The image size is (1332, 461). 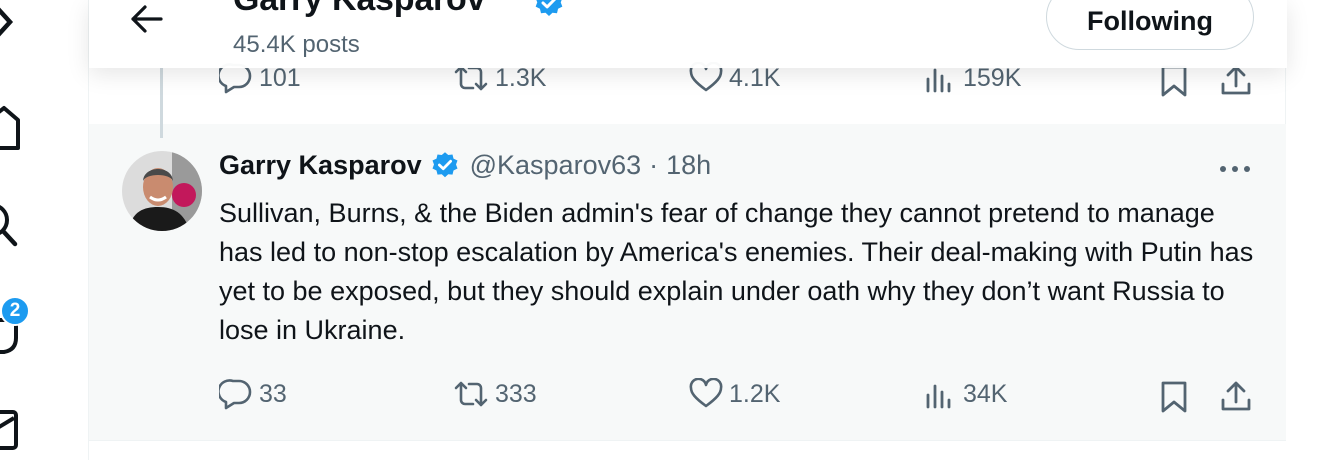 I want to click on author-handle: @Kasparov63, so click(x=556, y=165).